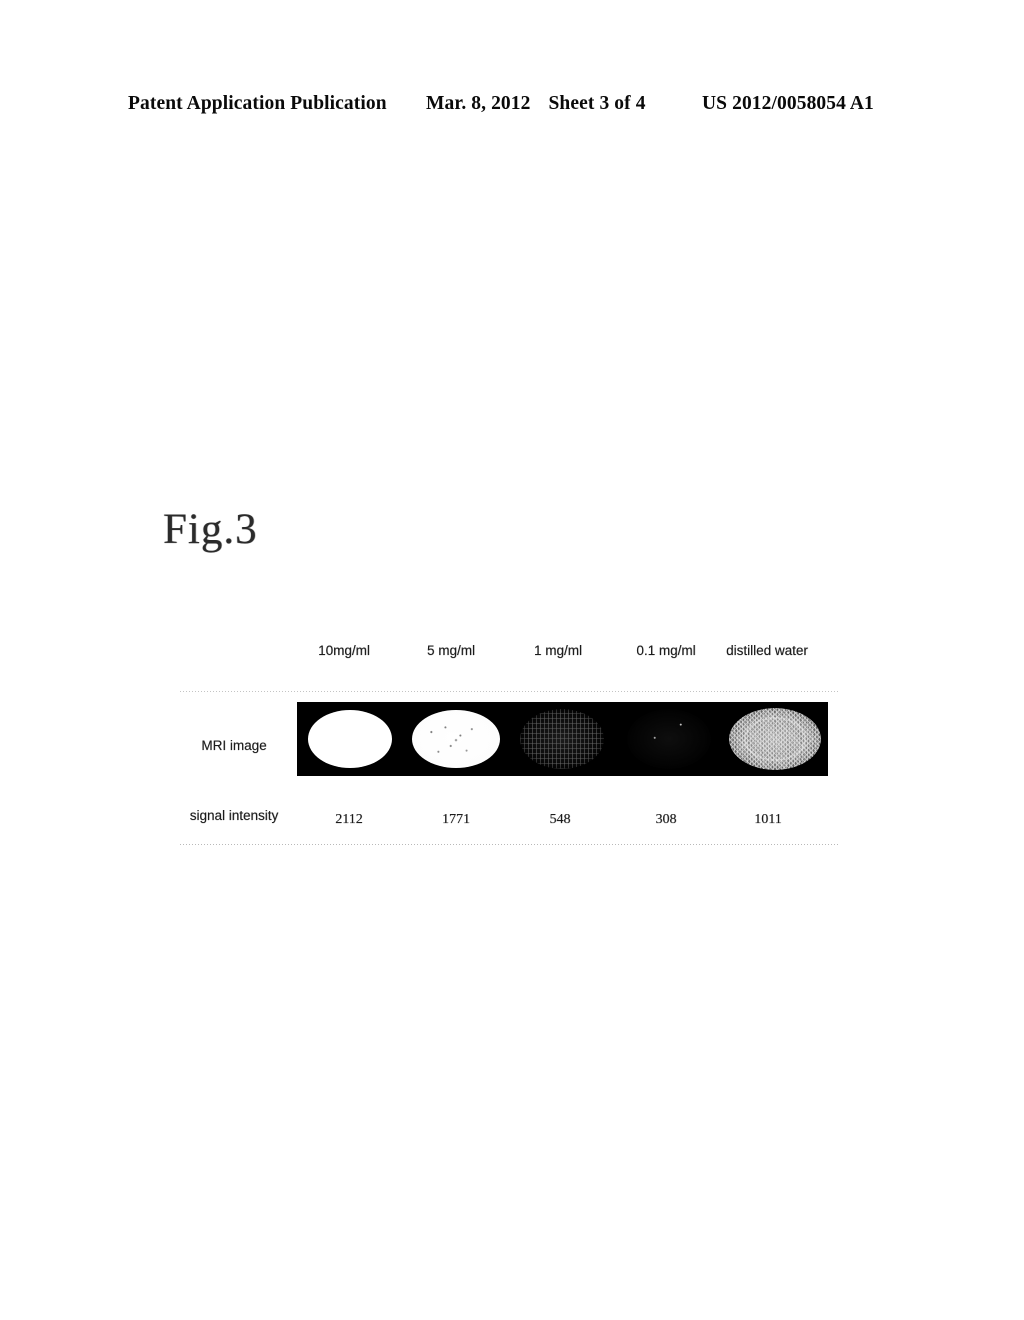 This screenshot has width=1024, height=1320. I want to click on table-bottom-rule, so click(509, 844).